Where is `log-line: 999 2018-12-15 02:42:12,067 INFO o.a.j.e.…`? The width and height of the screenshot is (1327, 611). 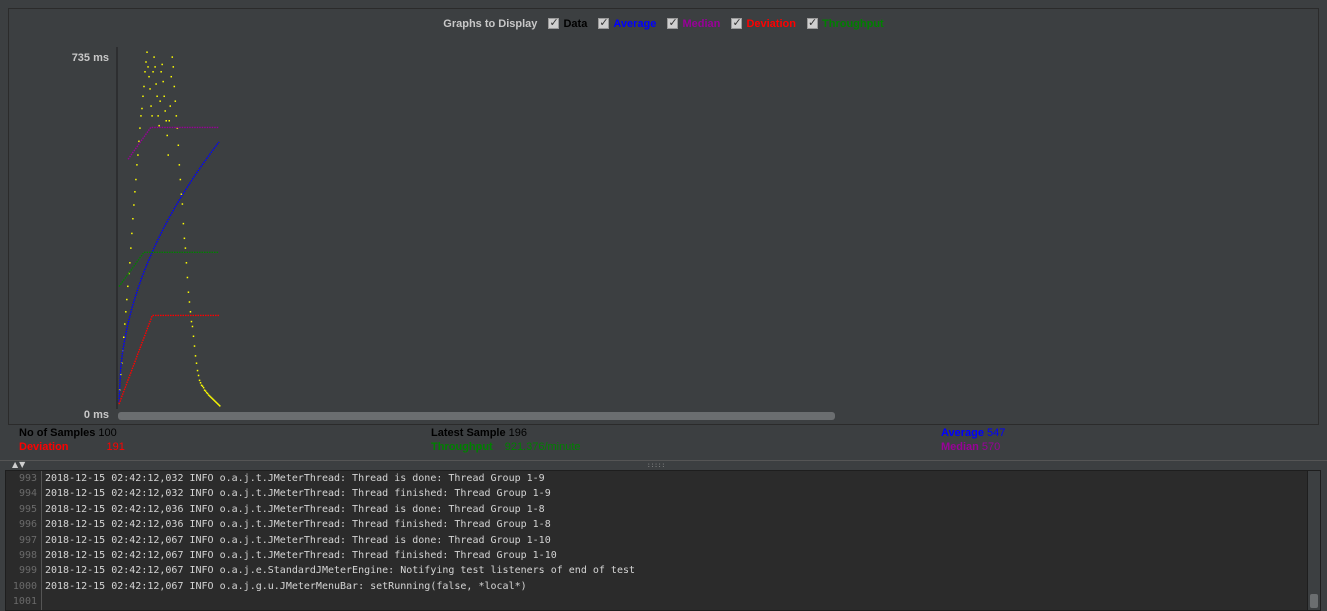 log-line: 999 2018-12-15 02:42:12,067 INFO o.a.j.e.… is located at coordinates (663, 571).